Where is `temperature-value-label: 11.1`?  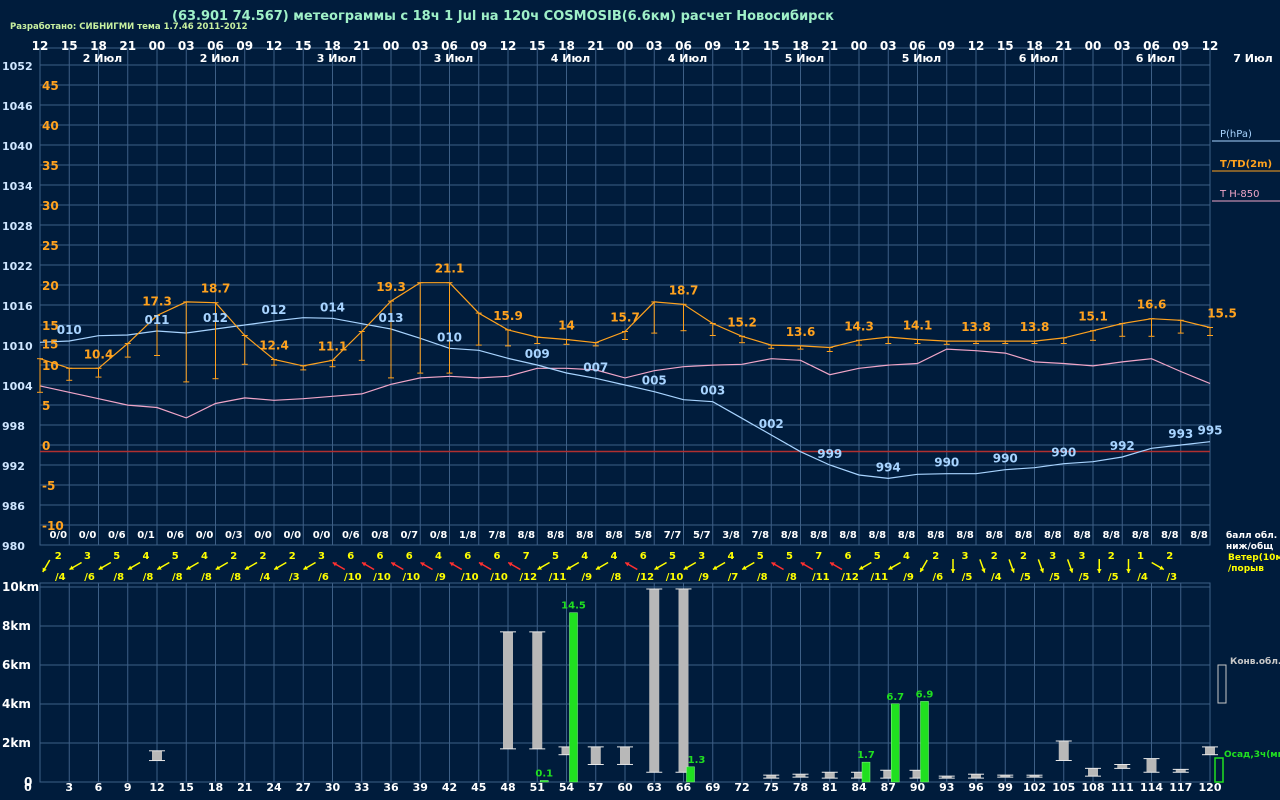 temperature-value-label: 11.1 is located at coordinates (333, 346).